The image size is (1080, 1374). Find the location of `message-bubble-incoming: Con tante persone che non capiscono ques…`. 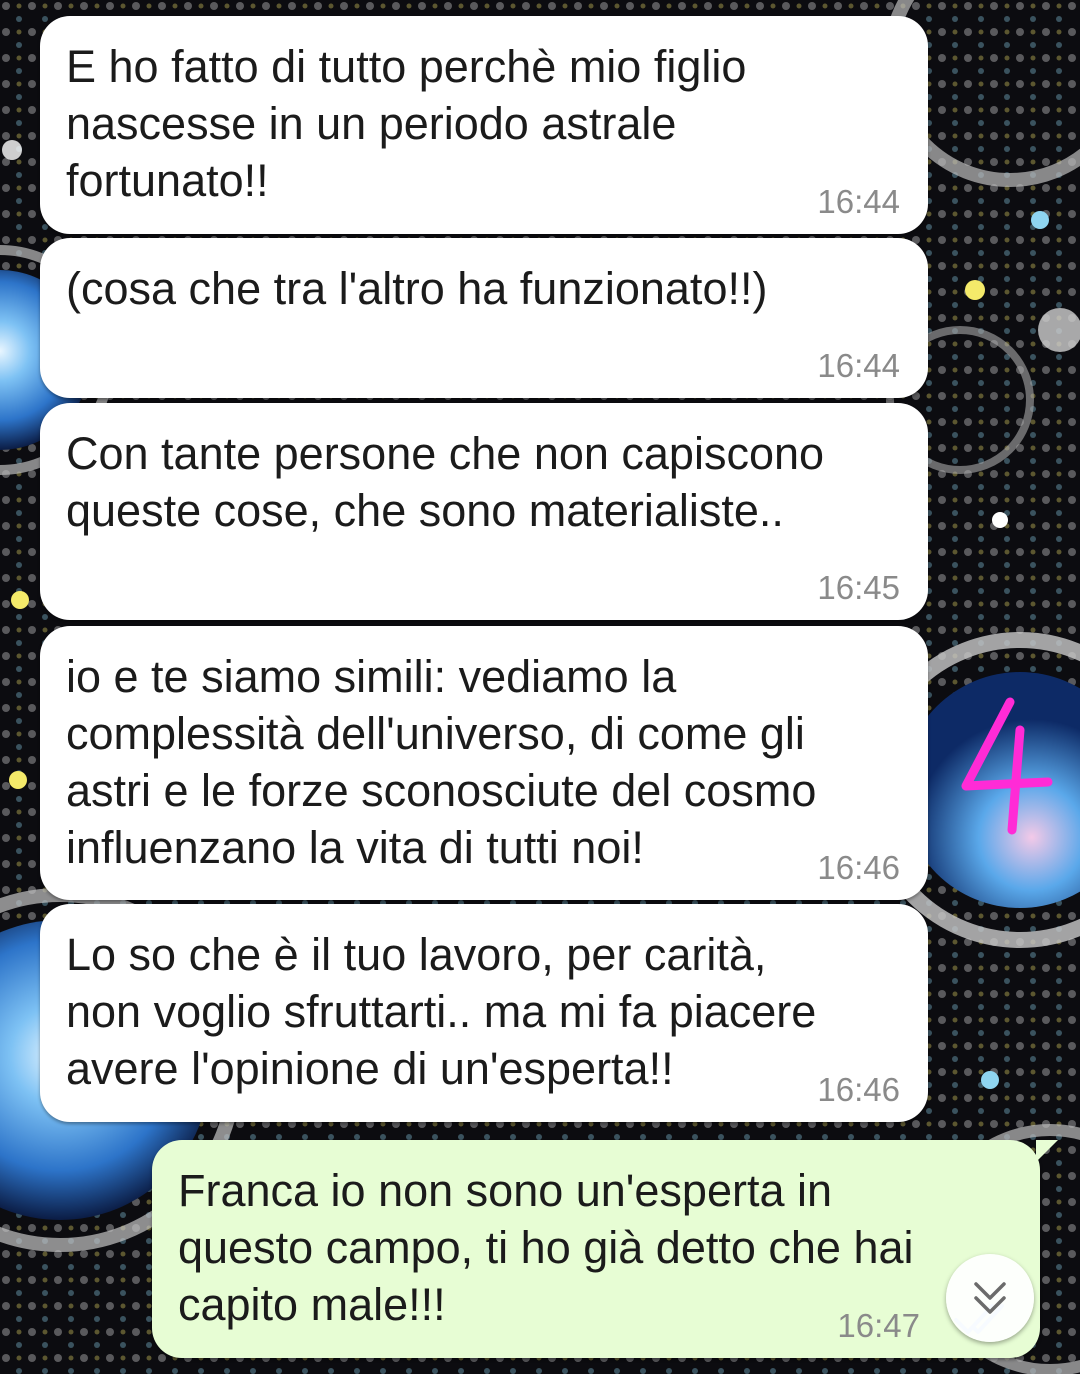

message-bubble-incoming: Con tante persone che non capiscono ques… is located at coordinates (484, 511).